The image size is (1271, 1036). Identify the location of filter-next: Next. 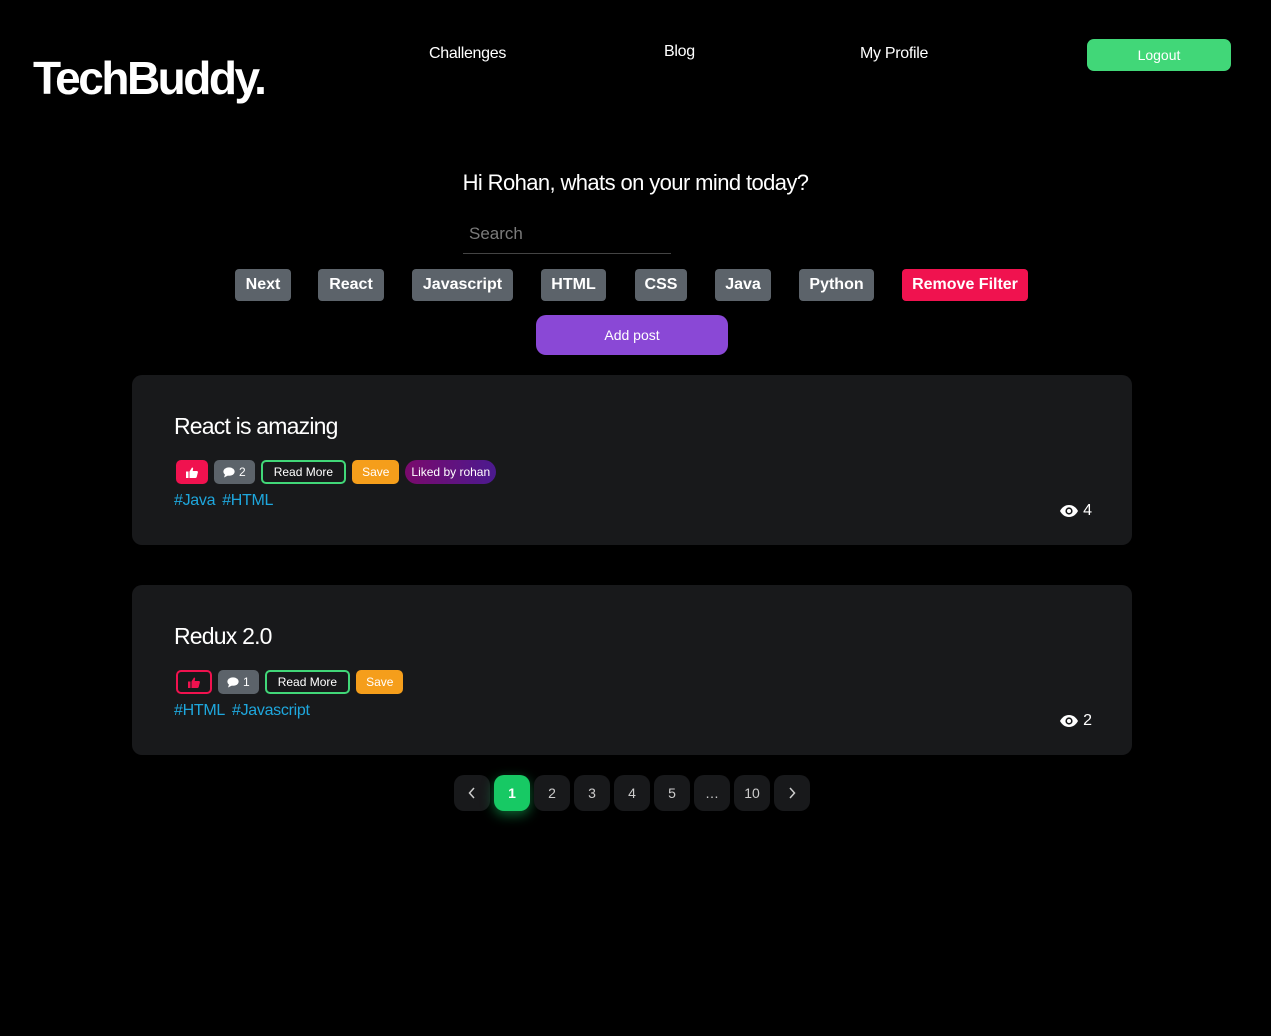
(263, 285).